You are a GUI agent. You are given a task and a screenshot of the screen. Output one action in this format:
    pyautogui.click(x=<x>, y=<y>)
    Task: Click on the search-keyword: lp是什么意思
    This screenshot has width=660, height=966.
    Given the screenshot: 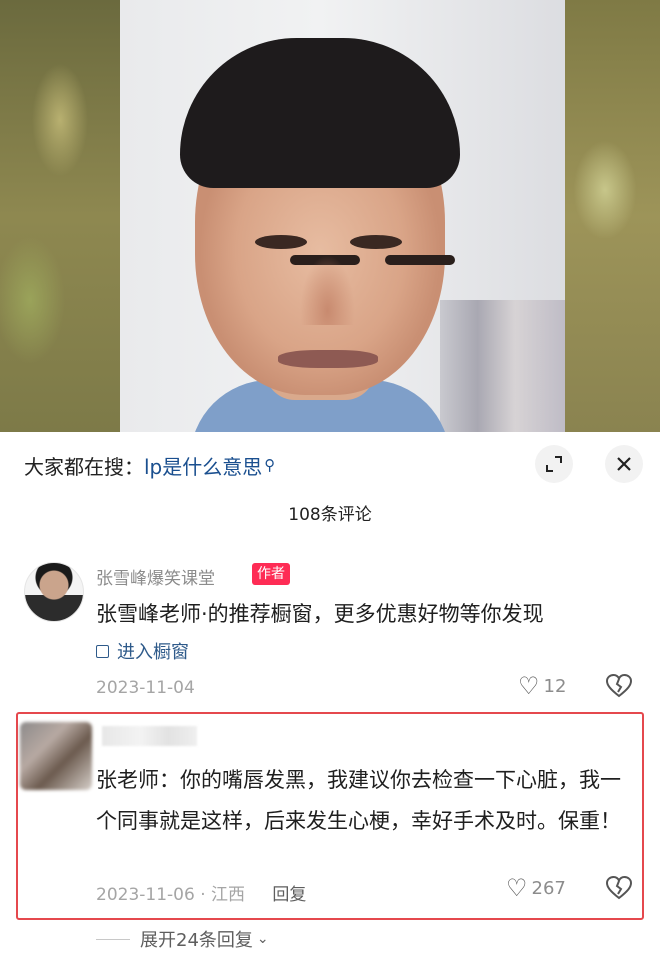 What is the action you would take?
    pyautogui.click(x=203, y=465)
    